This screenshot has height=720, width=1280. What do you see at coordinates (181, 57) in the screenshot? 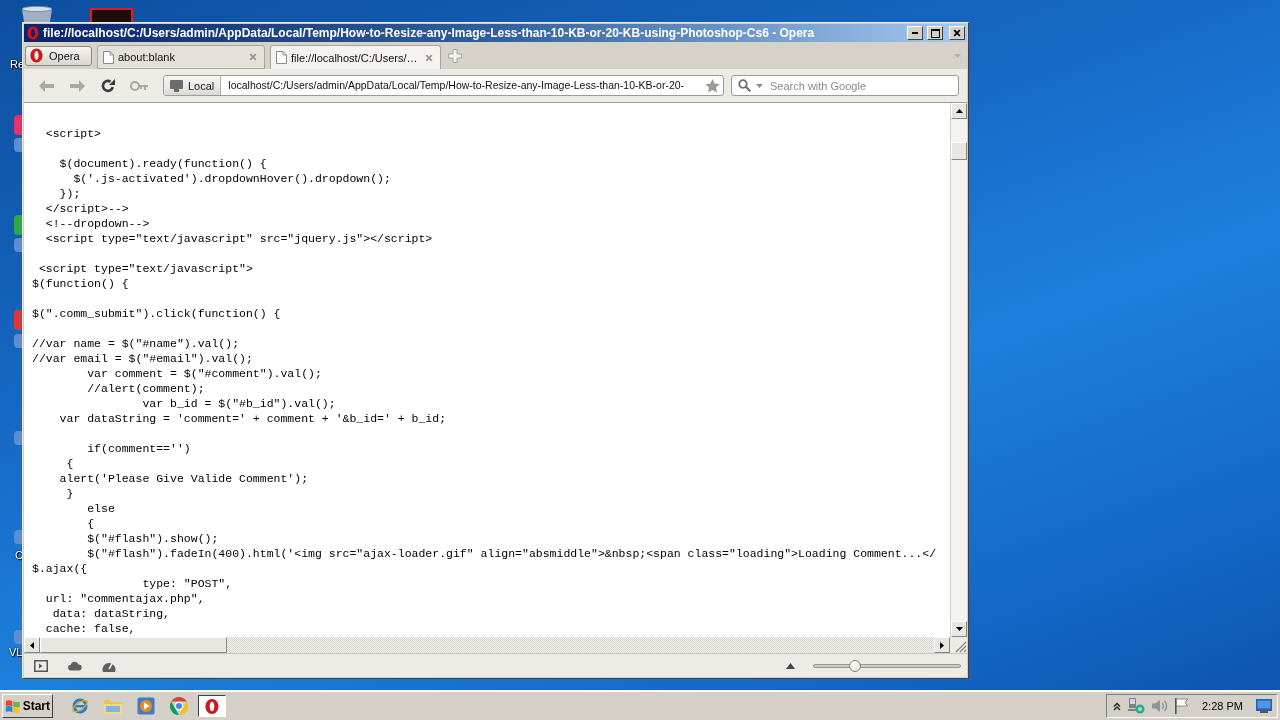
I see `tab: about:blank` at bounding box center [181, 57].